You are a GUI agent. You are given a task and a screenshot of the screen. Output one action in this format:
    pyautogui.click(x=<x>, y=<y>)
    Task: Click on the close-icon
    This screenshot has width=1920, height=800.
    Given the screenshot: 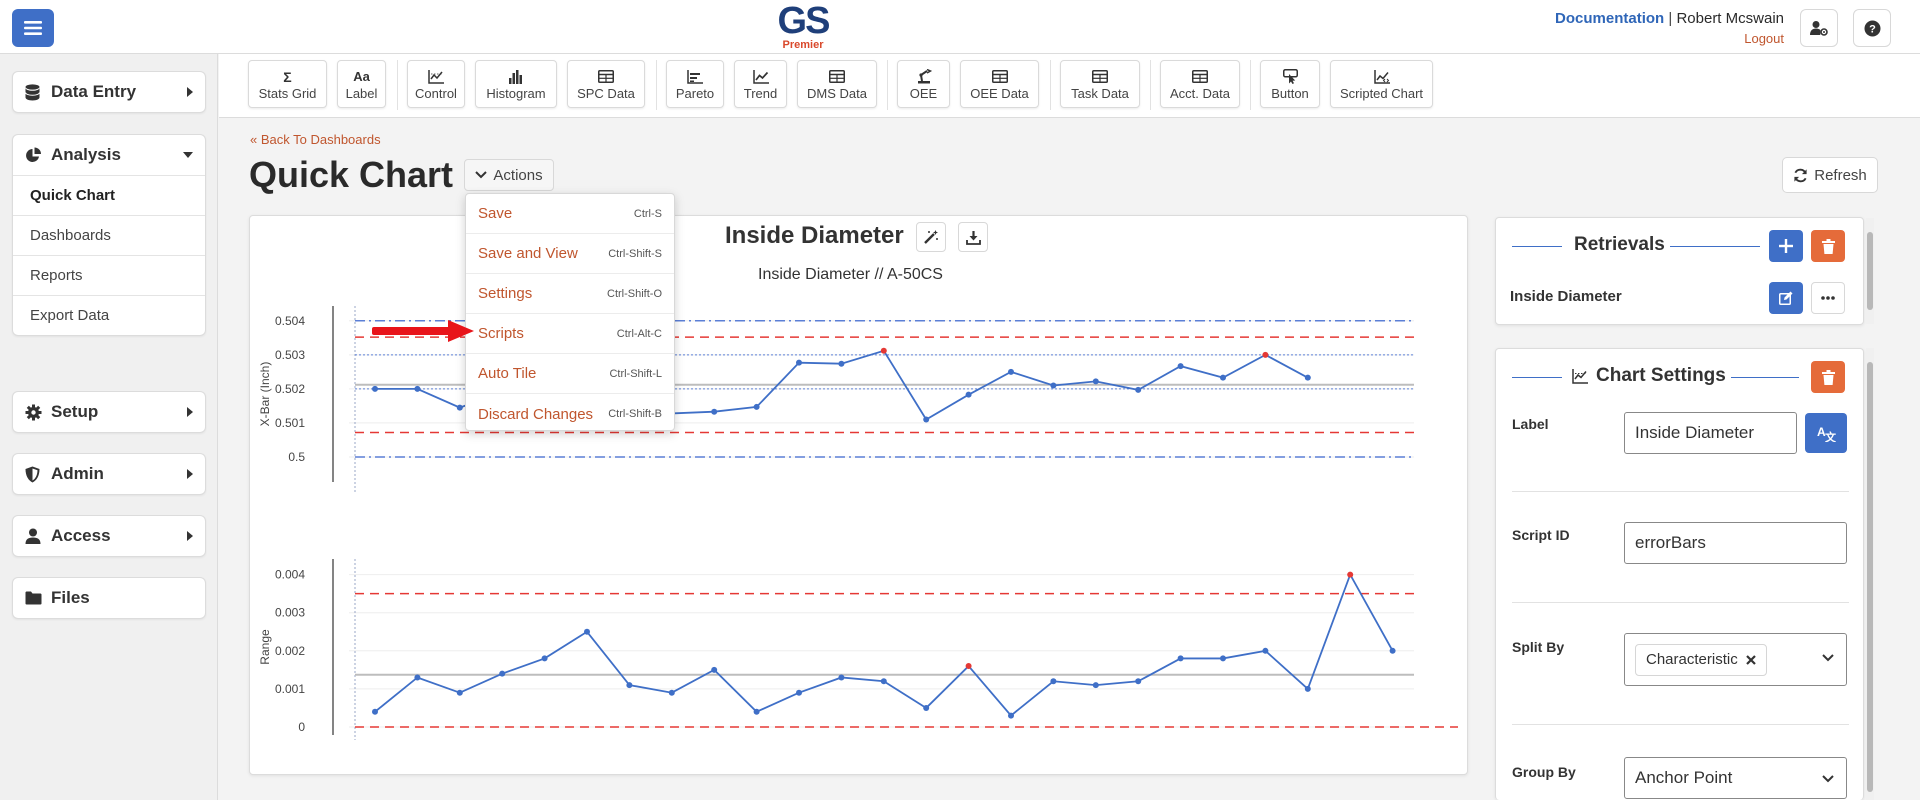 What is the action you would take?
    pyautogui.click(x=1750, y=659)
    